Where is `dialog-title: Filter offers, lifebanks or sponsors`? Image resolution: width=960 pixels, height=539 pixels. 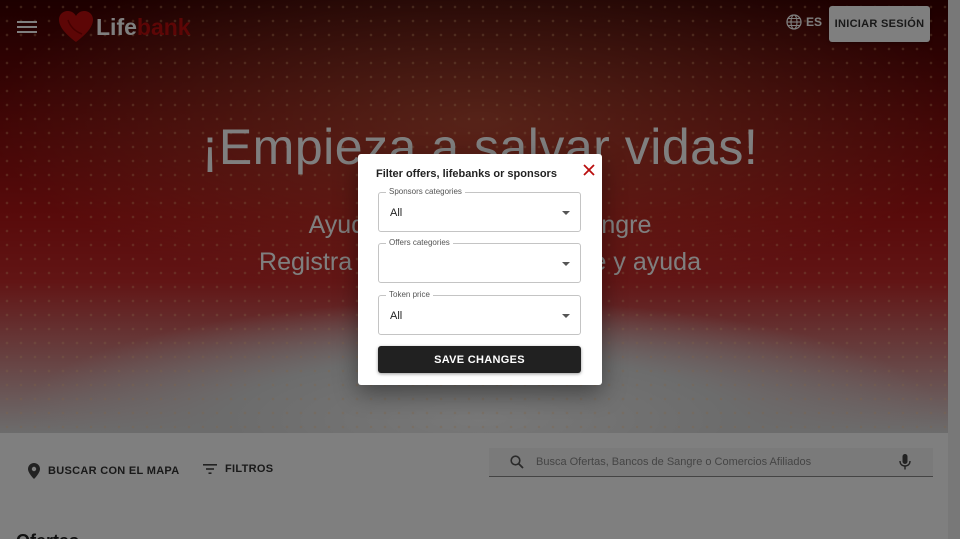 dialog-title: Filter offers, lifebanks or sponsors is located at coordinates (466, 174).